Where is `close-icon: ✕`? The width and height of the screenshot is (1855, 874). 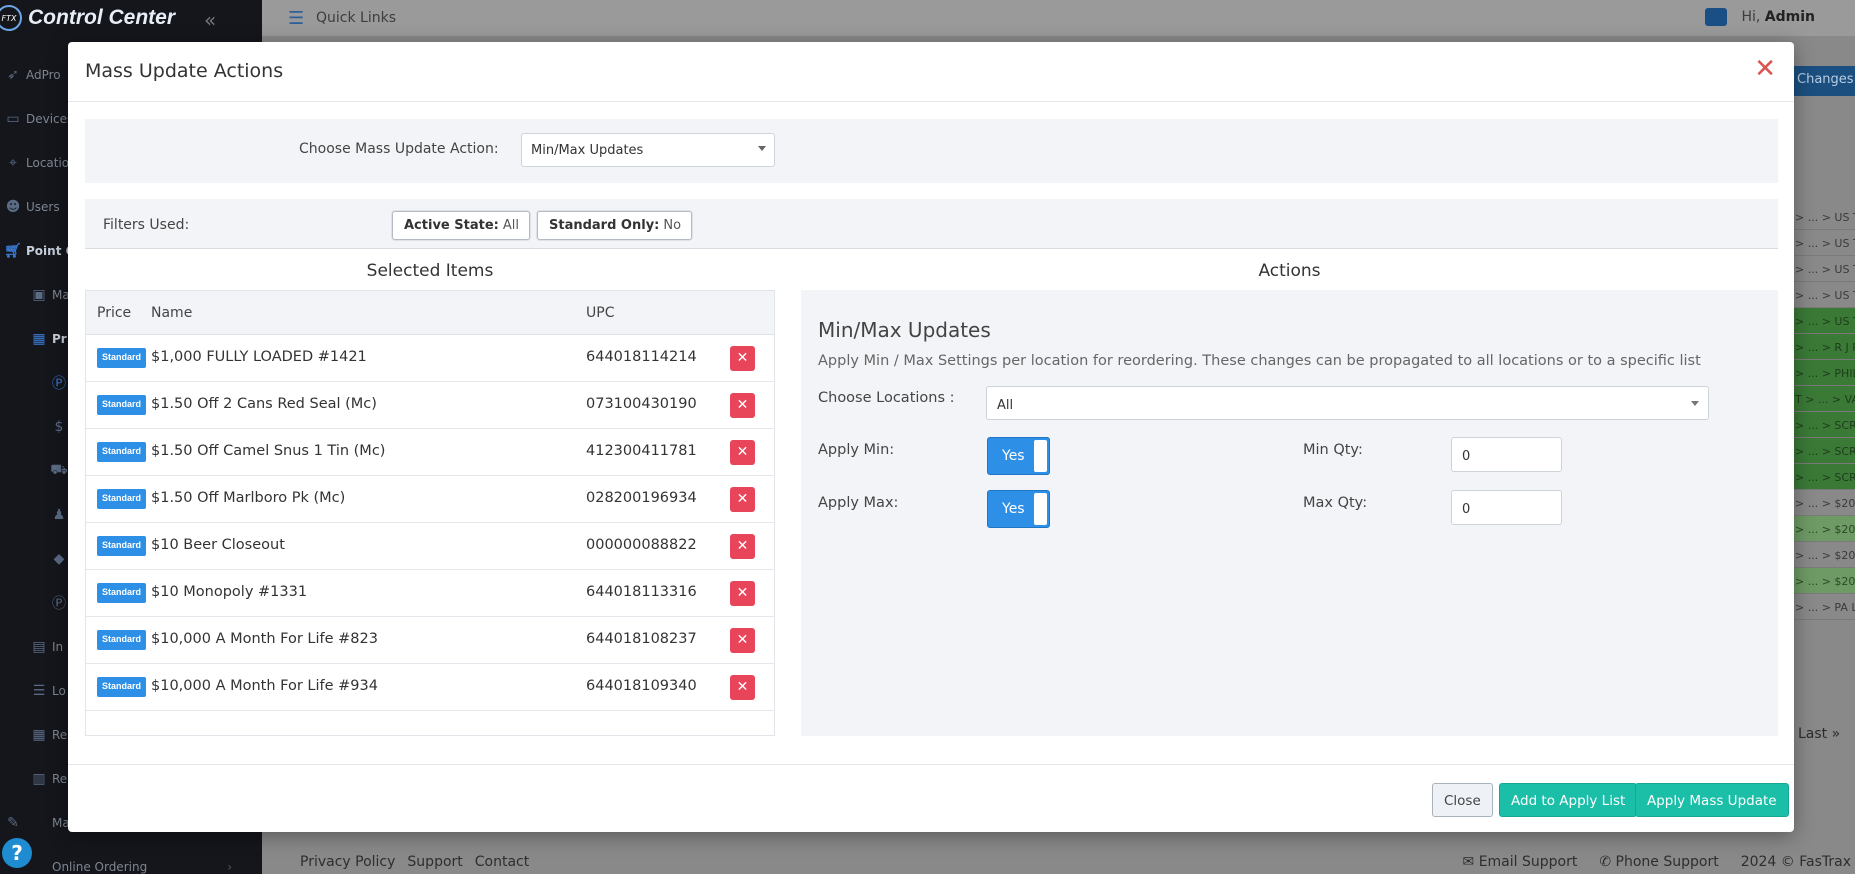
close-icon: ✕ is located at coordinates (1765, 69).